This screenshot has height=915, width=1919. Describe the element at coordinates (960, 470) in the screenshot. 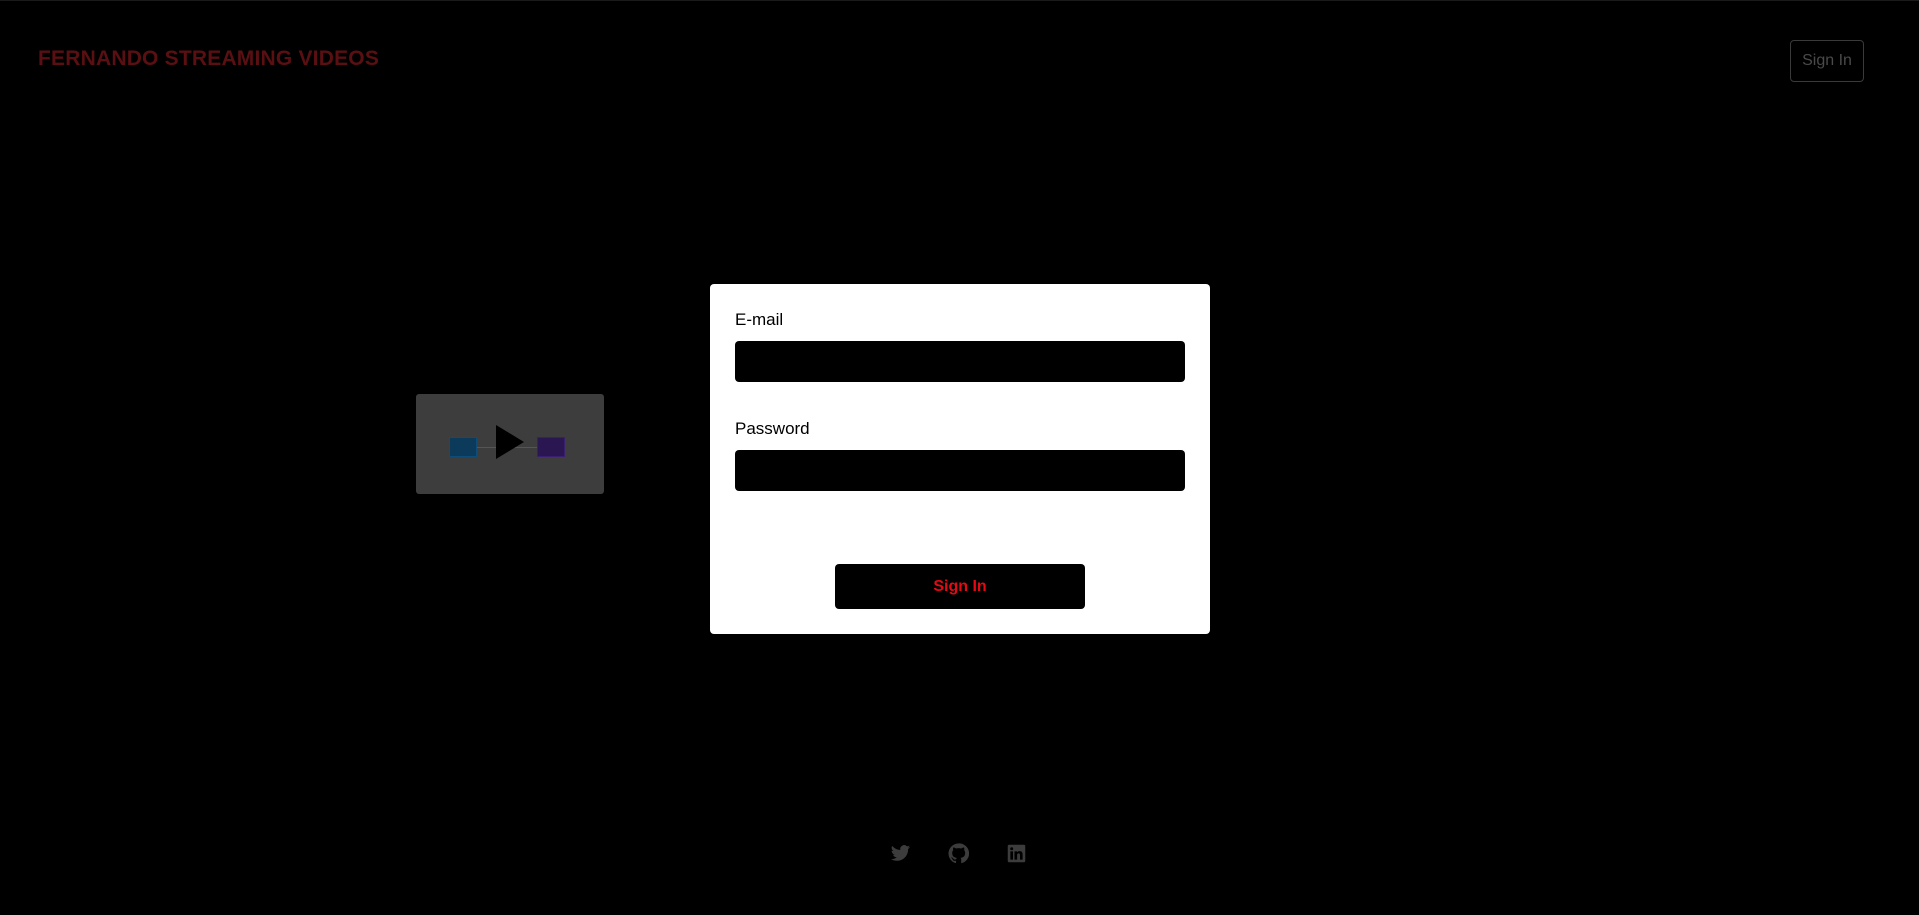

I see `password-field` at that location.